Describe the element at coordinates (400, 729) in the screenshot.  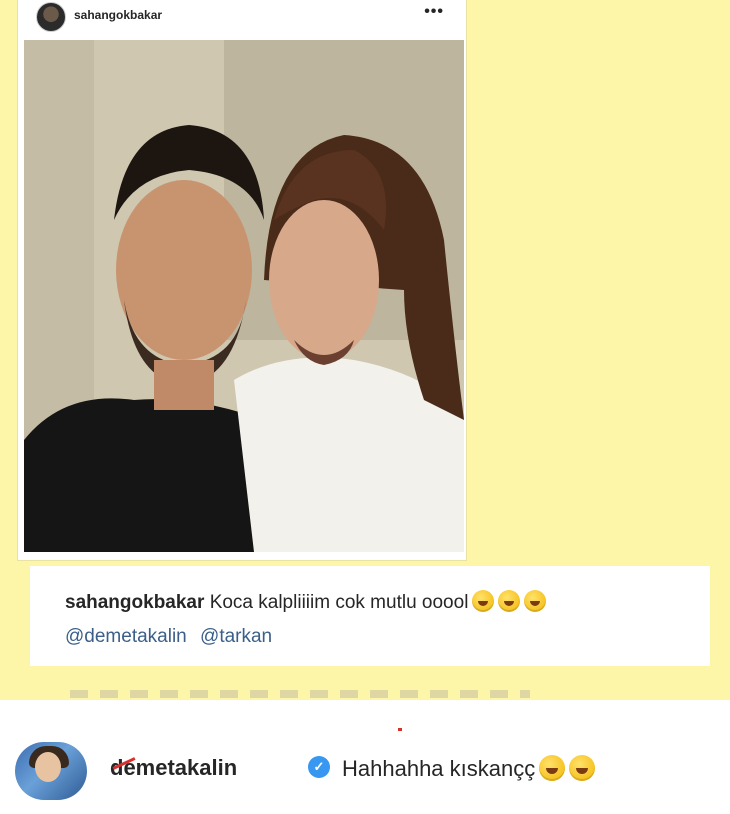
I see `annotation-mark` at that location.